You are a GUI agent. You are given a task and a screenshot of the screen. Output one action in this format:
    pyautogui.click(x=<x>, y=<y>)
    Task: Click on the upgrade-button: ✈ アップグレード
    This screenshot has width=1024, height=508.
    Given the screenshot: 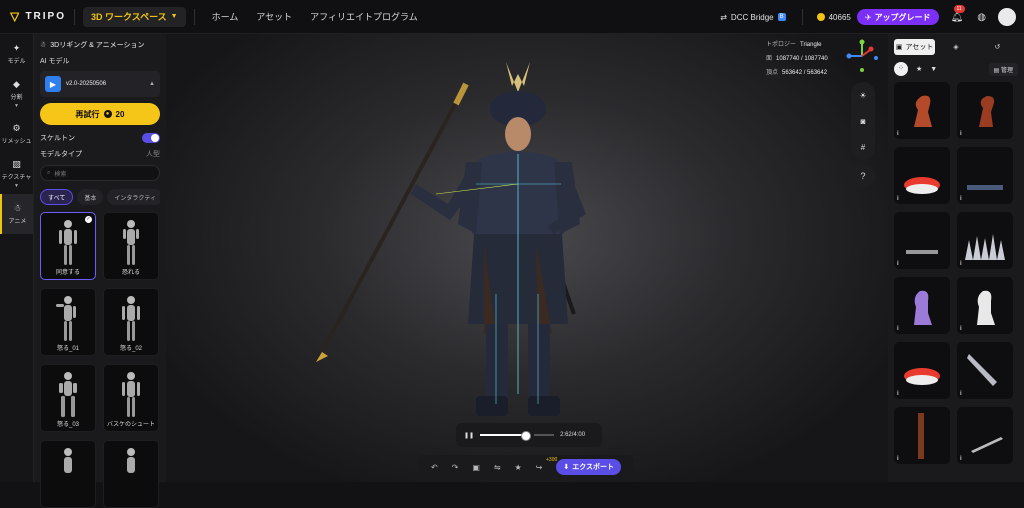 What is the action you would take?
    pyautogui.click(x=897, y=17)
    